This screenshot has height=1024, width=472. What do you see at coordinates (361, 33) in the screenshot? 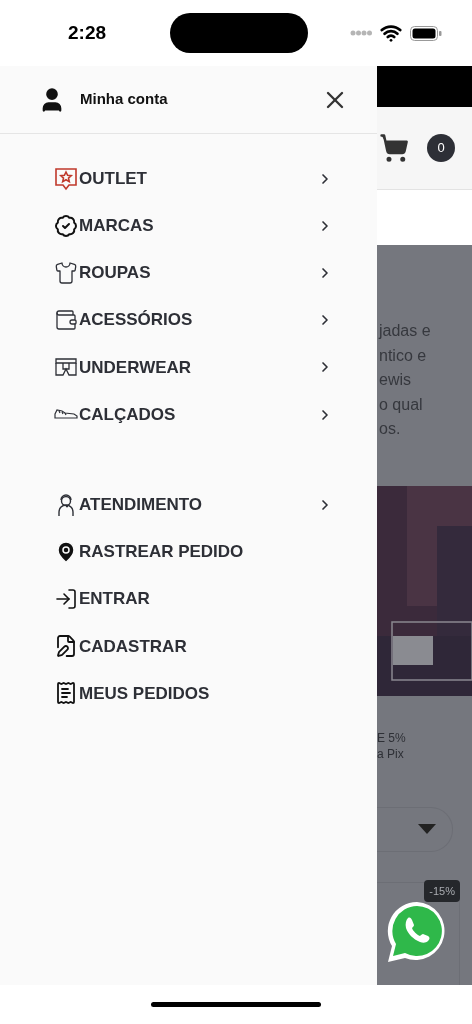
I see `signal-icon` at bounding box center [361, 33].